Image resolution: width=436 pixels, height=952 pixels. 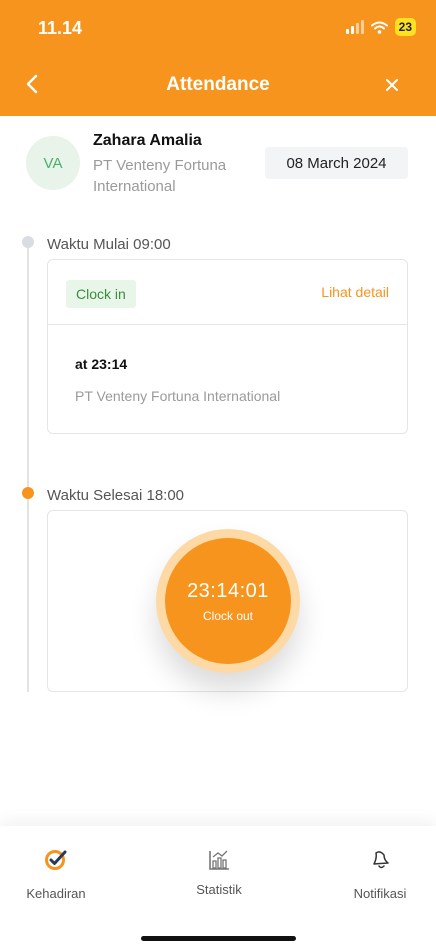 I want to click on status-icons: 23, so click(x=380, y=27).